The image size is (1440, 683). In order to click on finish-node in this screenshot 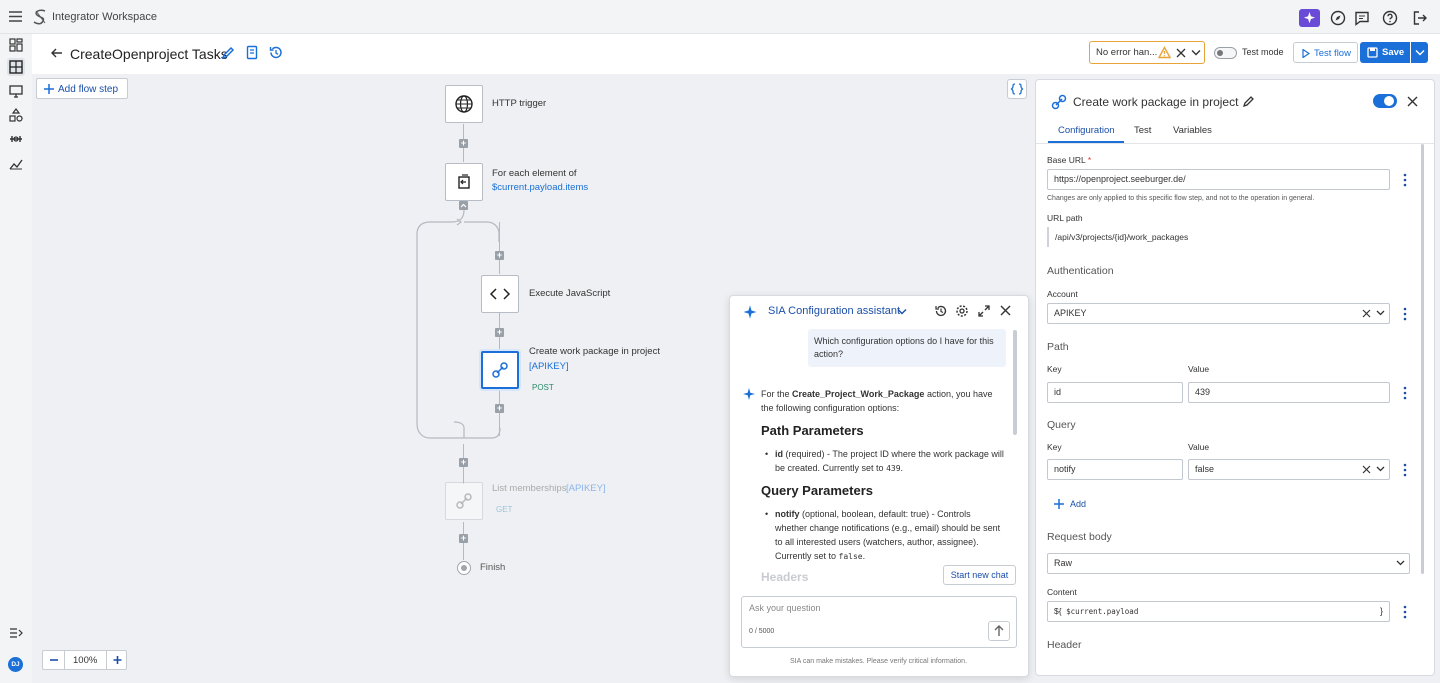, I will do `click(464, 568)`.